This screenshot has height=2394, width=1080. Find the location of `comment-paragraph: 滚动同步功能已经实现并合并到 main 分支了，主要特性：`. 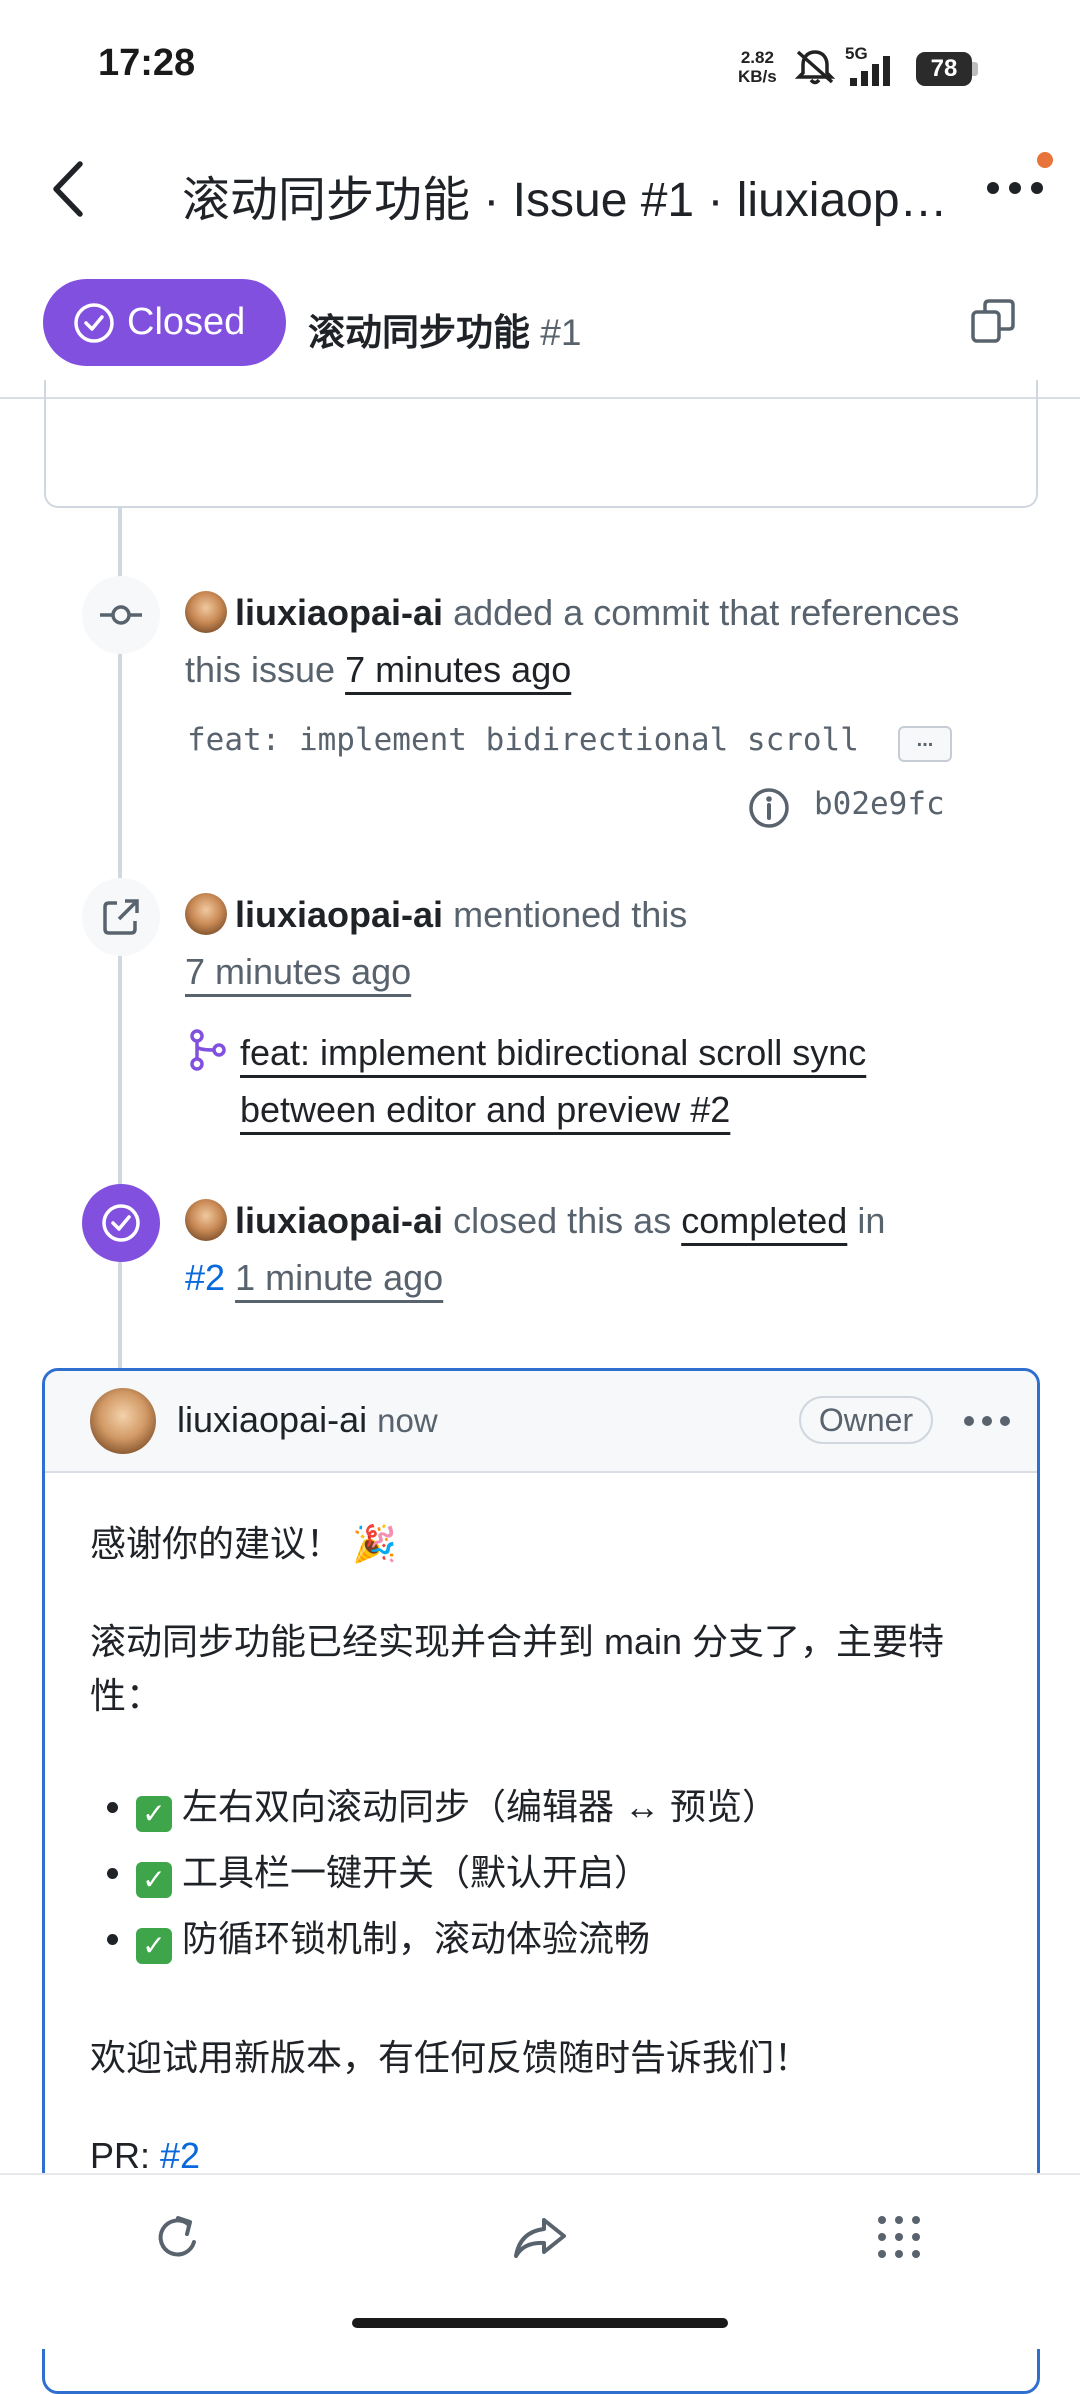

comment-paragraph: 滚动同步功能已经实现并合并到 main 分支了，主要特性： is located at coordinates (517, 1668).